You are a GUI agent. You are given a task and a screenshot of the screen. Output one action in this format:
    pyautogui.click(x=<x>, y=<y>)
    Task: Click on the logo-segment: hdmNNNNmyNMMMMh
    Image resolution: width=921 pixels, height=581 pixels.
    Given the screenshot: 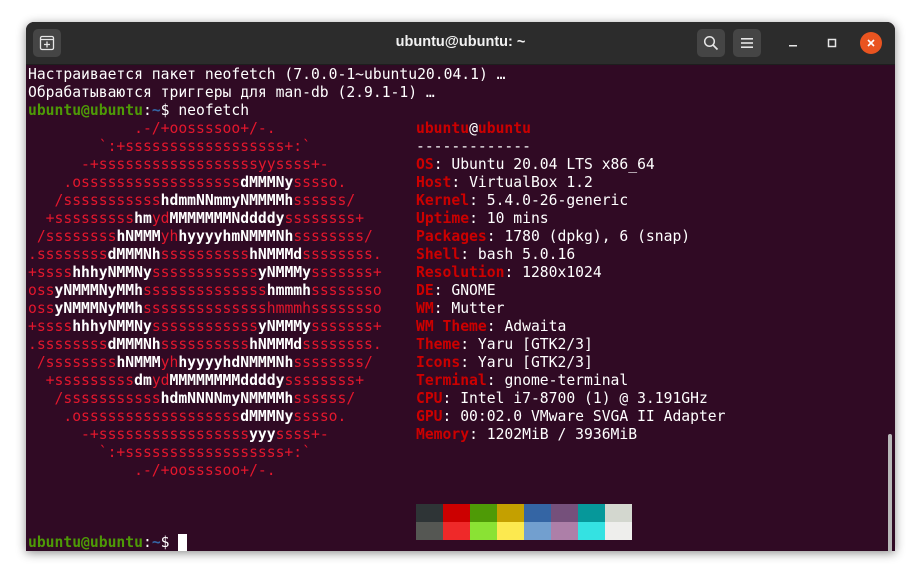 What is the action you would take?
    pyautogui.click(x=227, y=398)
    